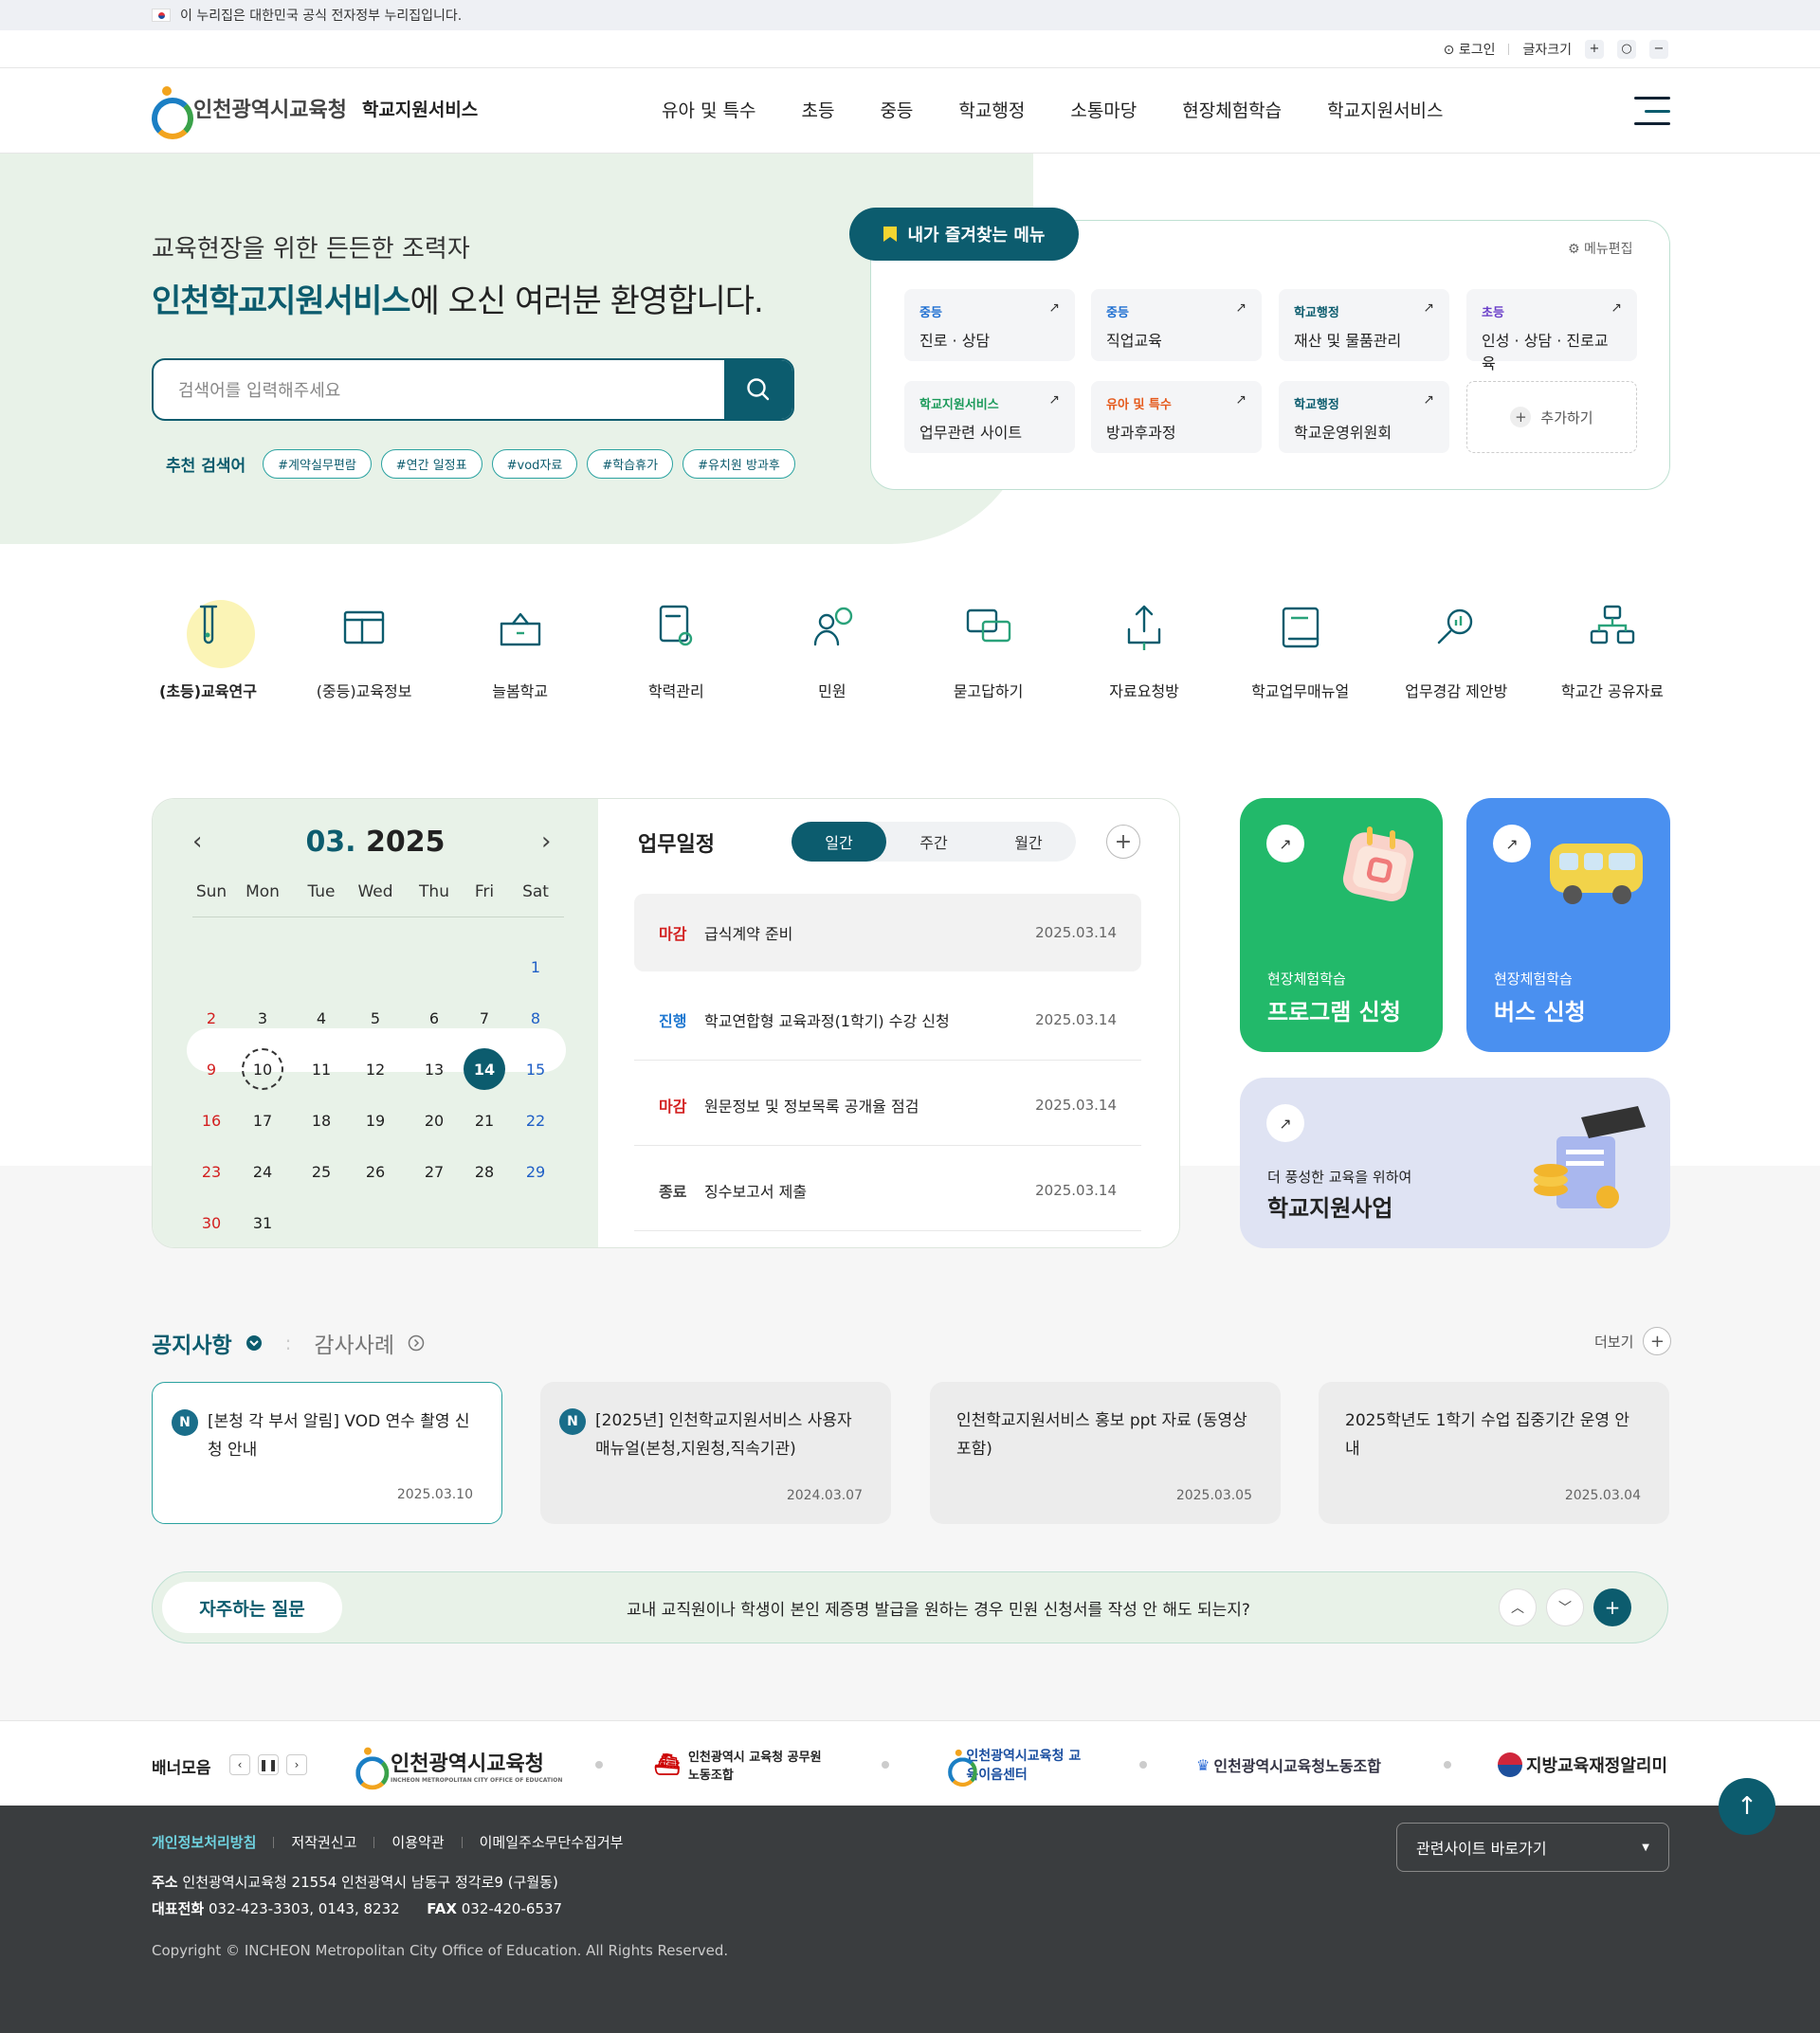 The height and width of the screenshot is (2033, 1820). I want to click on font-increase-button: +, so click(1594, 49).